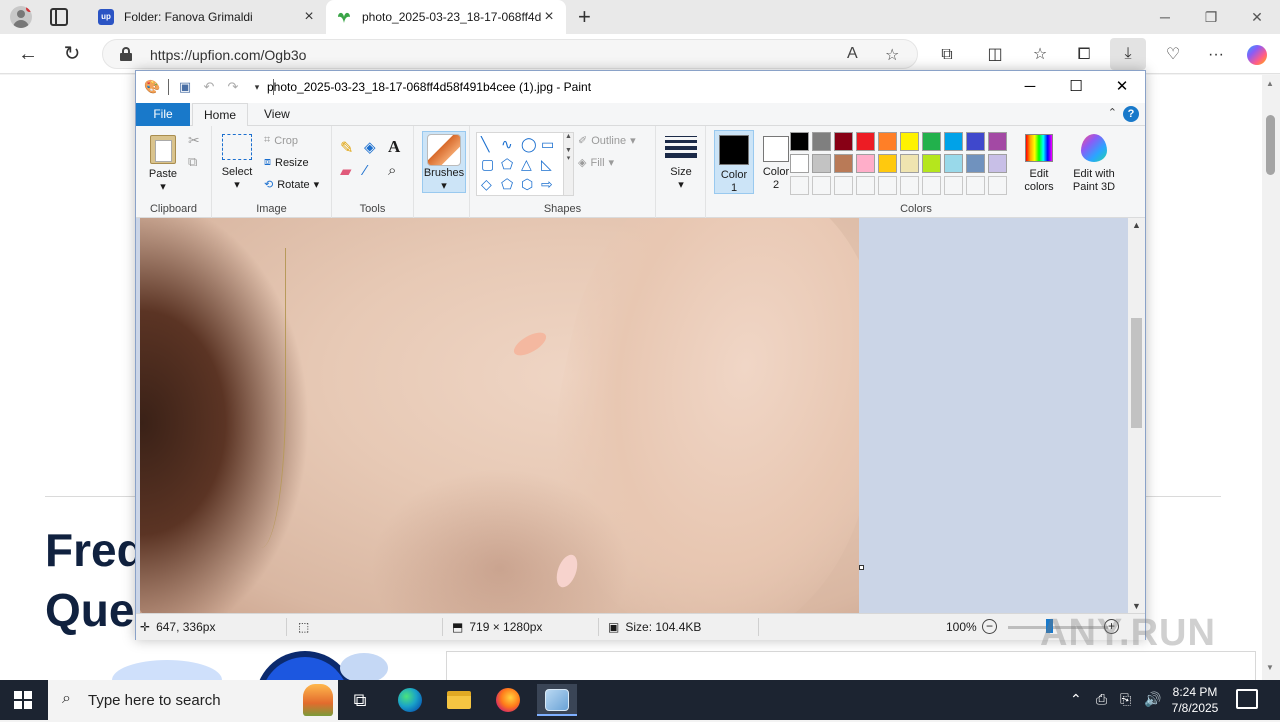 This screenshot has width=1280, height=722. I want to click on tab-view: View, so click(277, 114).